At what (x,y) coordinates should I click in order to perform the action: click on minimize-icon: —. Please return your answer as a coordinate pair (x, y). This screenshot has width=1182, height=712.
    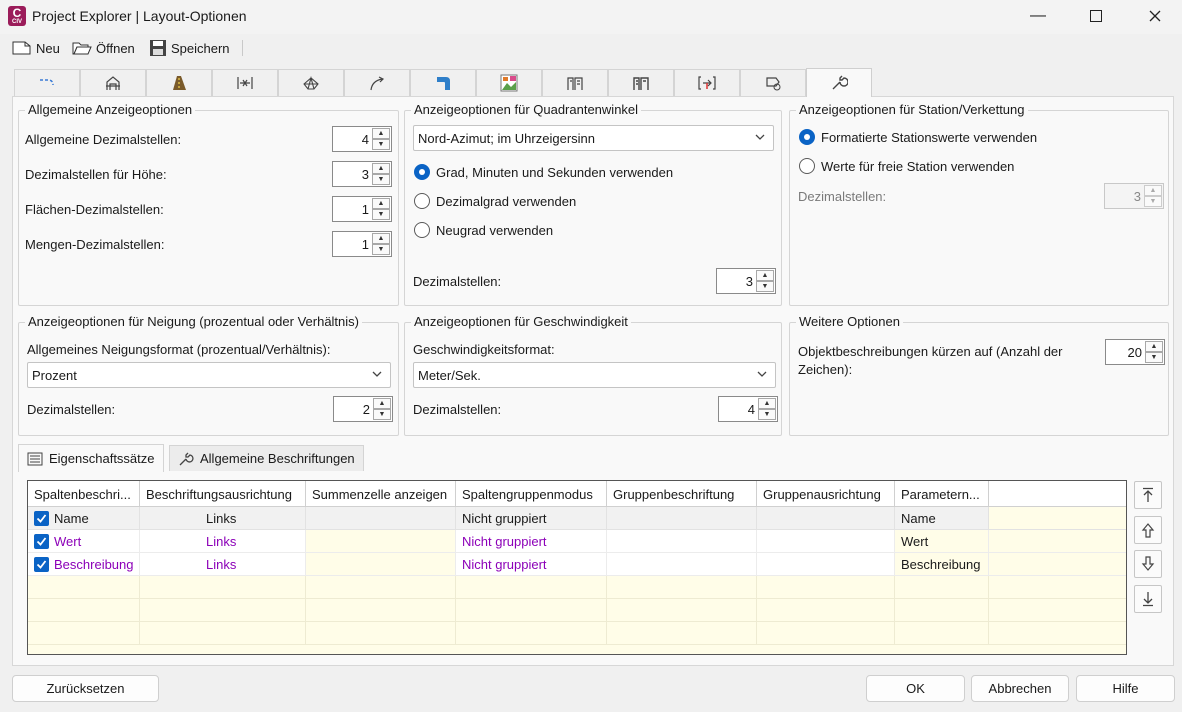
    Looking at the image, I should click on (1038, 16).